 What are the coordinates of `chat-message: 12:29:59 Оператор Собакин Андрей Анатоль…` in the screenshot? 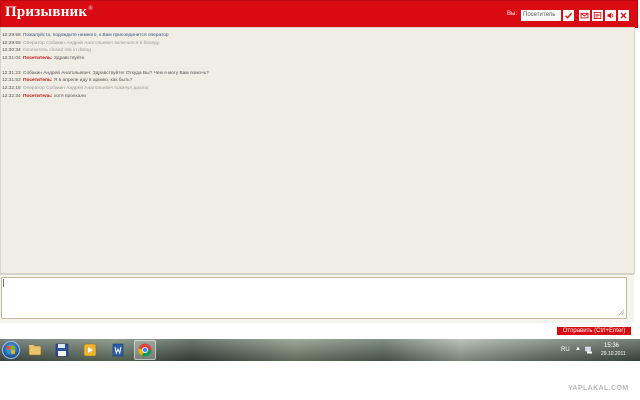 It's located at (81, 43).